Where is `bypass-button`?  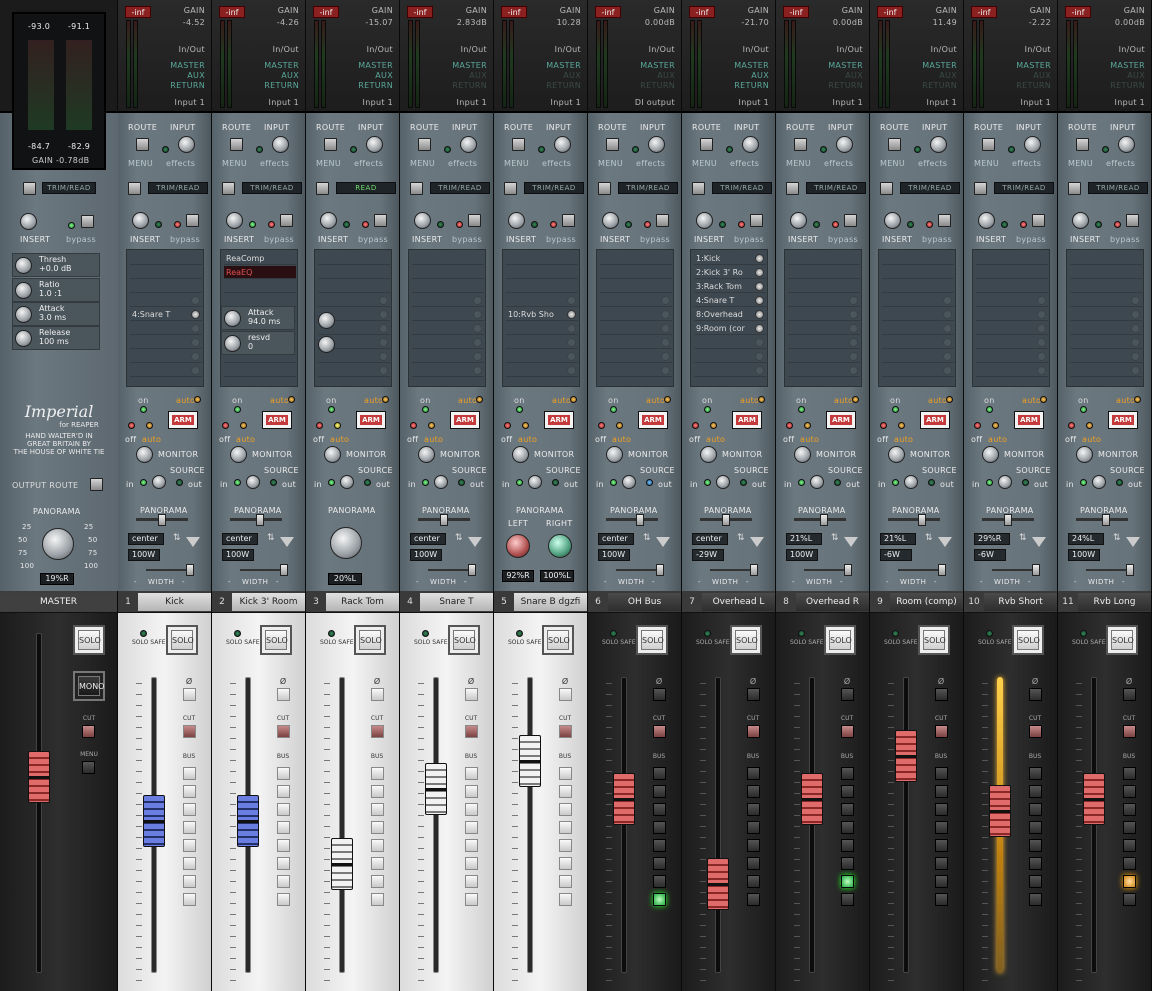 bypass-button is located at coordinates (192, 220).